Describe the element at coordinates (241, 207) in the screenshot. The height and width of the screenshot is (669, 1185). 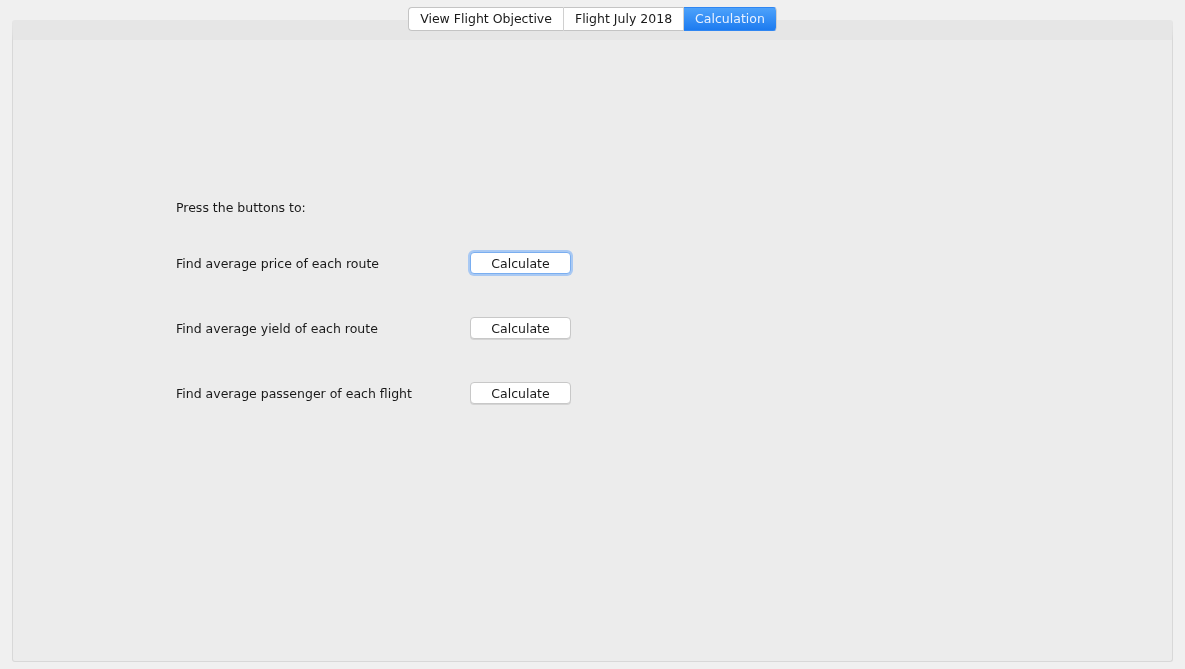
I see `instruction-text: Press the buttons to:` at that location.